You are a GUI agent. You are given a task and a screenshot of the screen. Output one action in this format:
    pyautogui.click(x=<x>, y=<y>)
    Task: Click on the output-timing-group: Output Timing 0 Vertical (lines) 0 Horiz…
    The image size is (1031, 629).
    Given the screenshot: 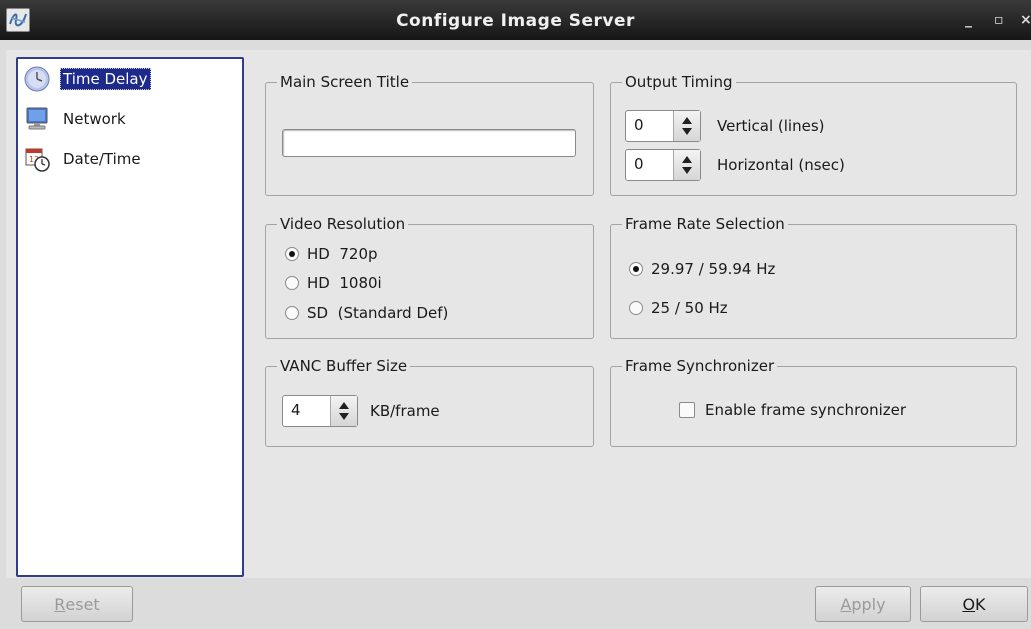 What is the action you would take?
    pyautogui.click(x=813, y=134)
    